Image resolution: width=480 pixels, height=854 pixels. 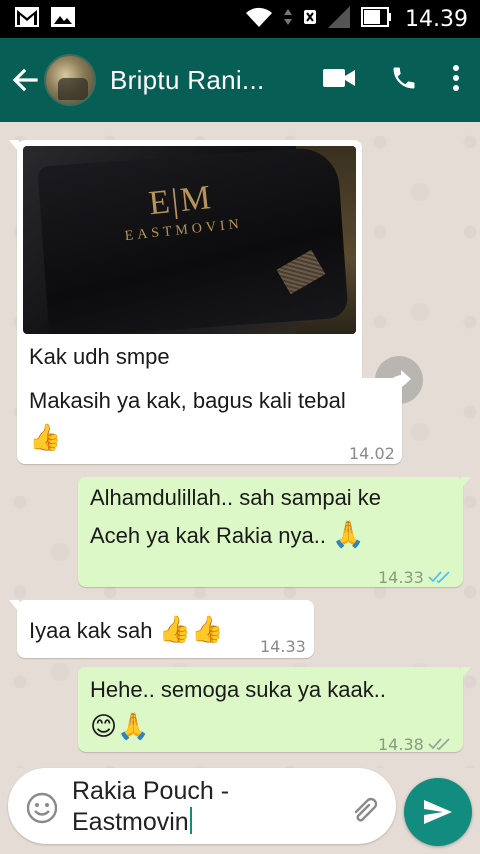 I want to click on message-time: 14.02, so click(x=372, y=453).